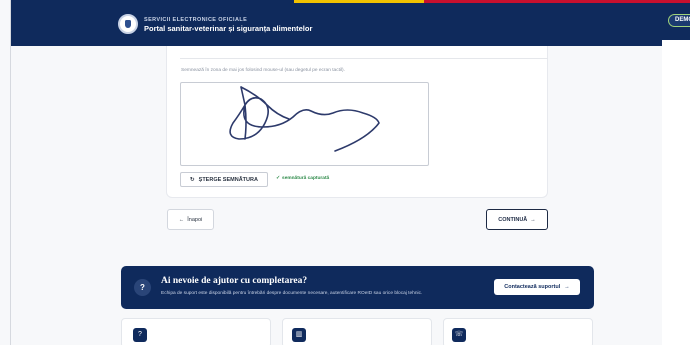  I want to click on card-divider, so click(364, 58).